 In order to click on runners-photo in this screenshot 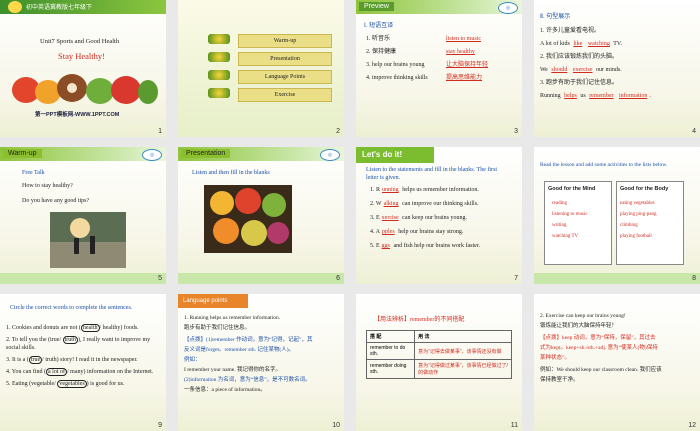, I will do `click(88, 240)`.